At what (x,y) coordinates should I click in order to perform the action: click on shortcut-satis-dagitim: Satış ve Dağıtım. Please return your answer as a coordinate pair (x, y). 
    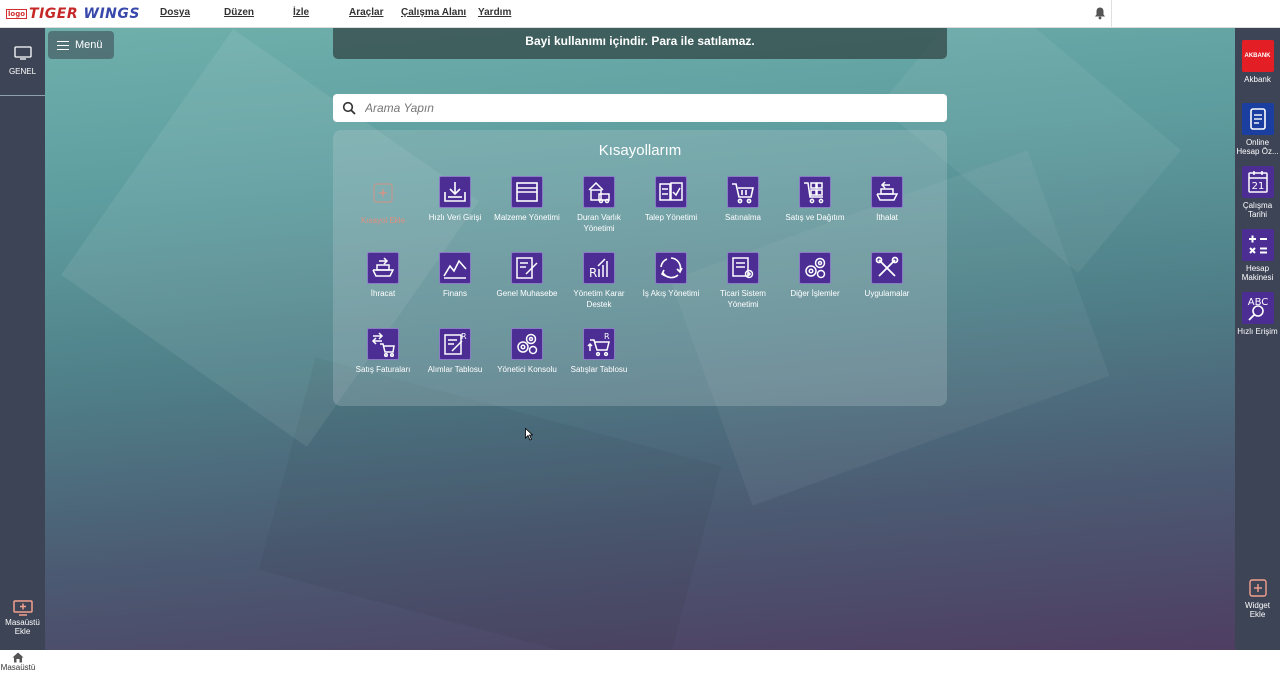
    Looking at the image, I should click on (815, 199).